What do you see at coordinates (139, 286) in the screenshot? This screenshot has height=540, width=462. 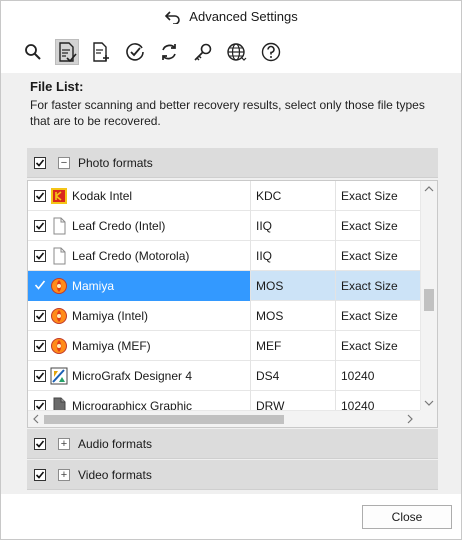 I see `file-type-name-cell: Mamiya` at bounding box center [139, 286].